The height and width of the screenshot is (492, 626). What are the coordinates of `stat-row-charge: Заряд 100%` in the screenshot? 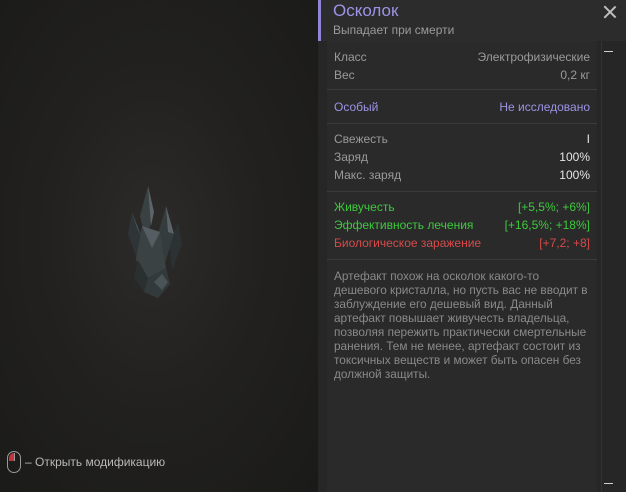 It's located at (462, 157).